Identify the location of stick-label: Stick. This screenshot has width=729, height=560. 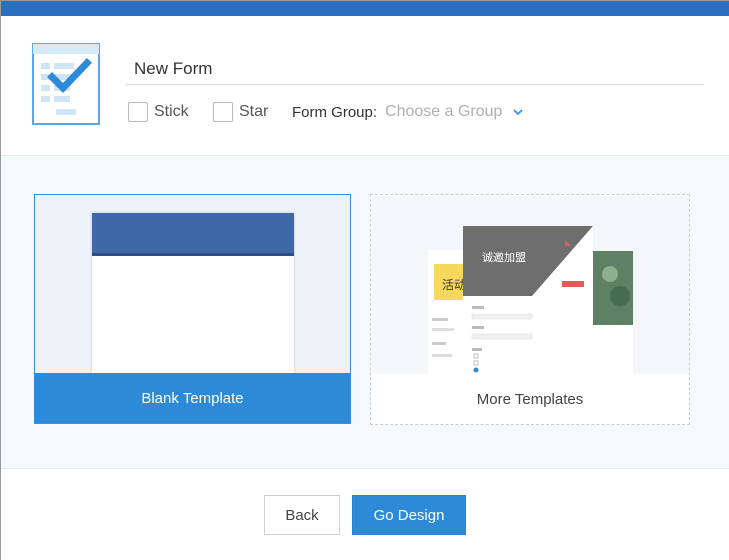
(171, 111).